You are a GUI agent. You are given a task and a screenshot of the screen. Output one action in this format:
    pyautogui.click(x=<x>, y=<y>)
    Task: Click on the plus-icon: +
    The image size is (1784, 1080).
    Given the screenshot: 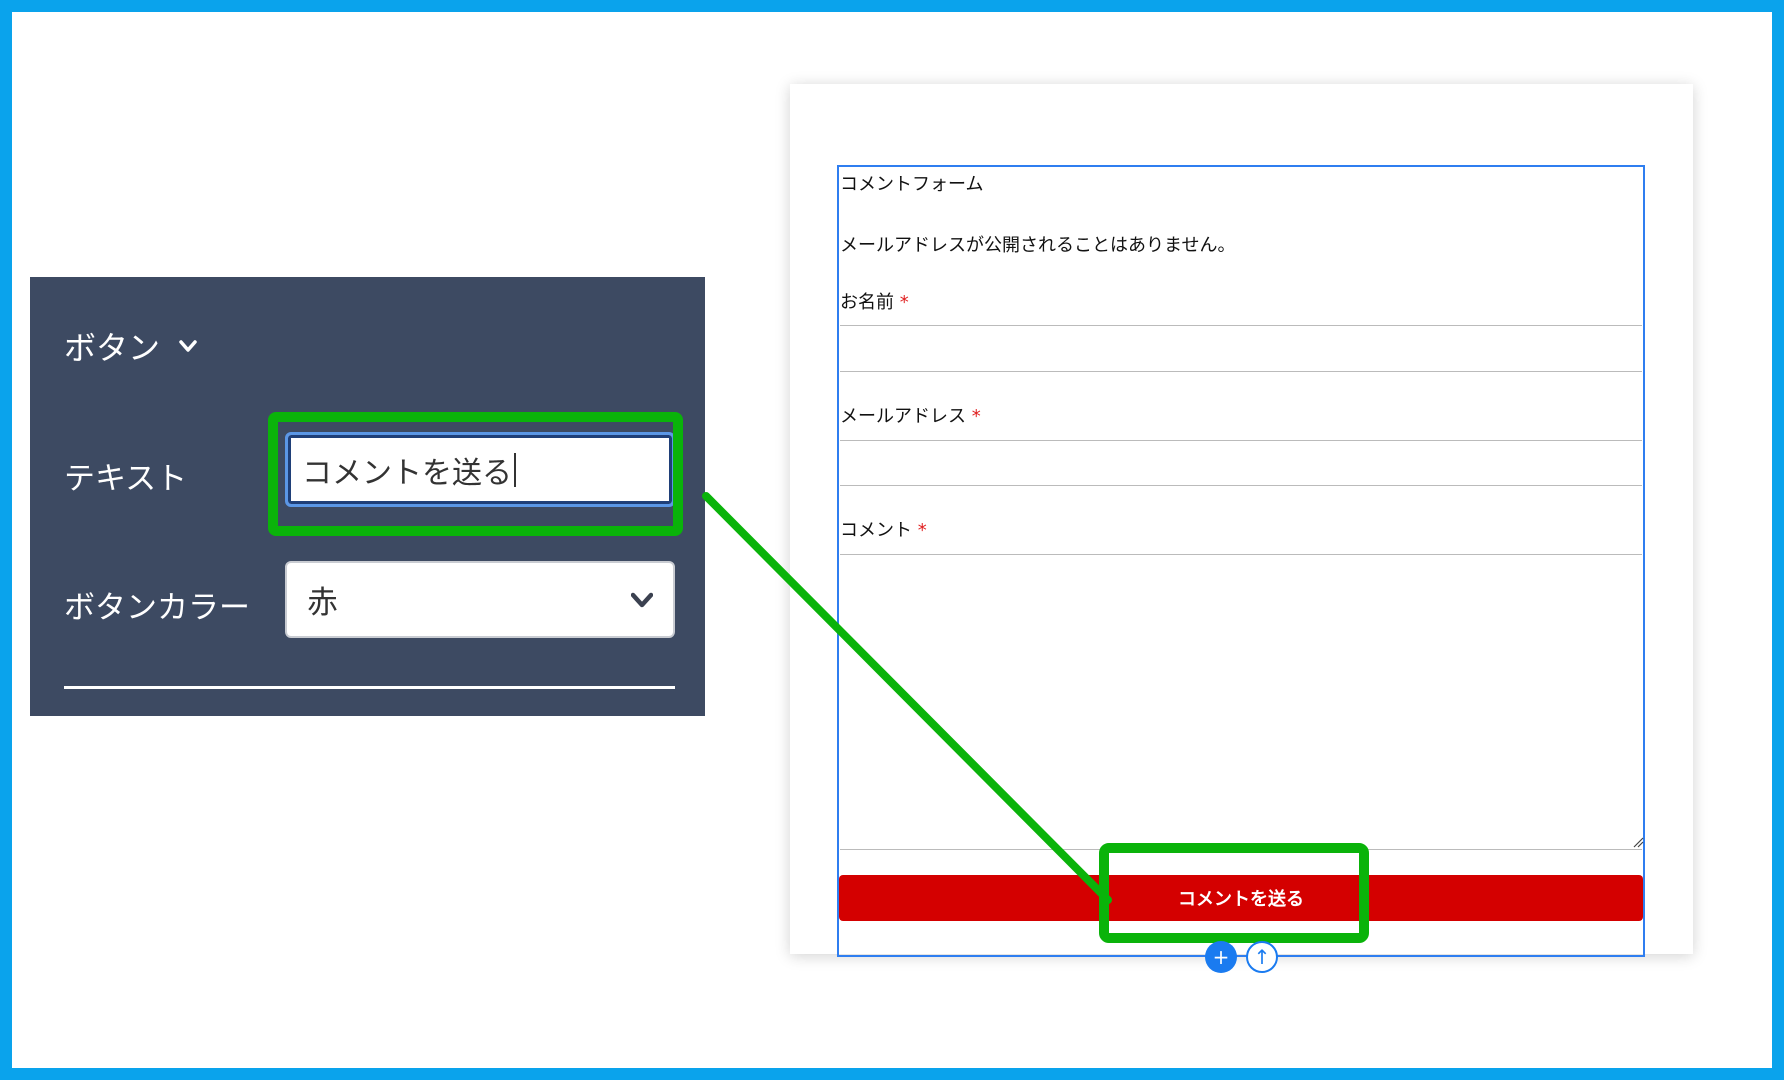 What is the action you would take?
    pyautogui.click(x=1221, y=957)
    